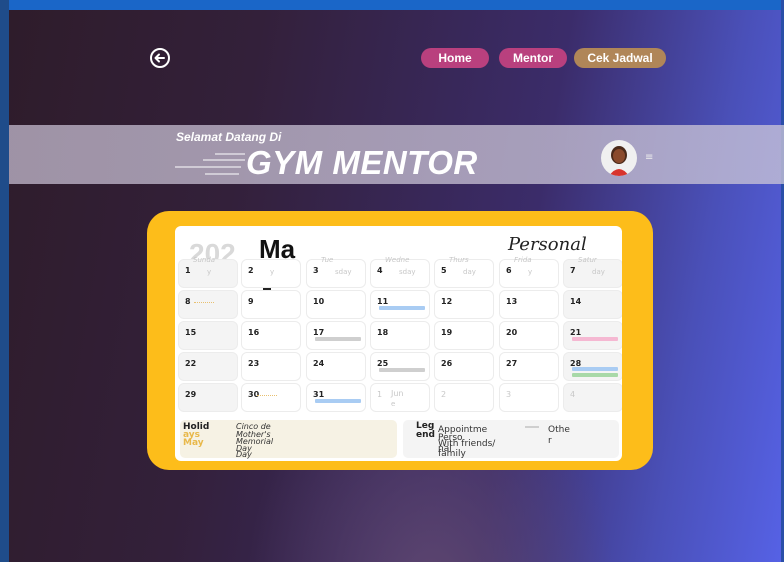 This screenshot has width=784, height=562. What do you see at coordinates (592, 366) in the screenshot?
I see `calendar-day-cell: 28` at bounding box center [592, 366].